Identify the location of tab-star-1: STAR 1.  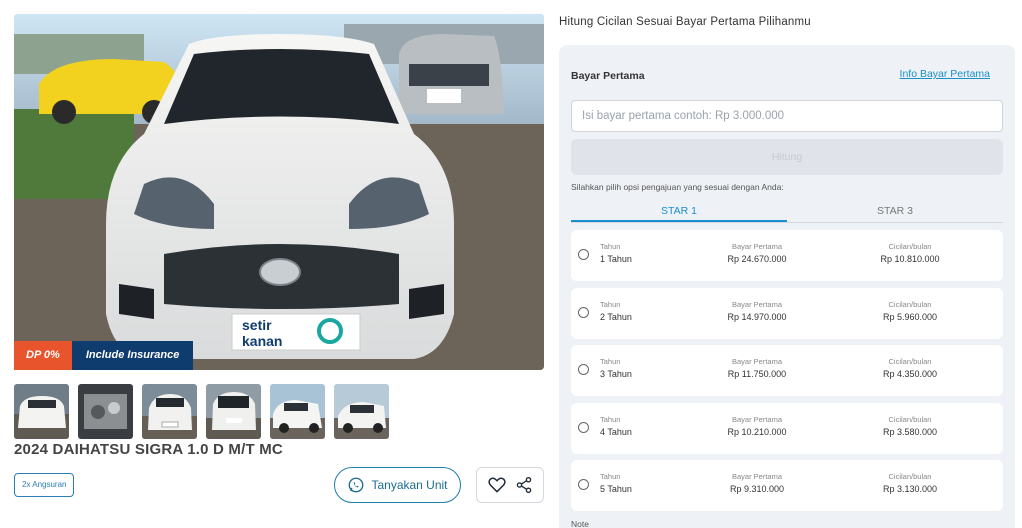
(679, 211).